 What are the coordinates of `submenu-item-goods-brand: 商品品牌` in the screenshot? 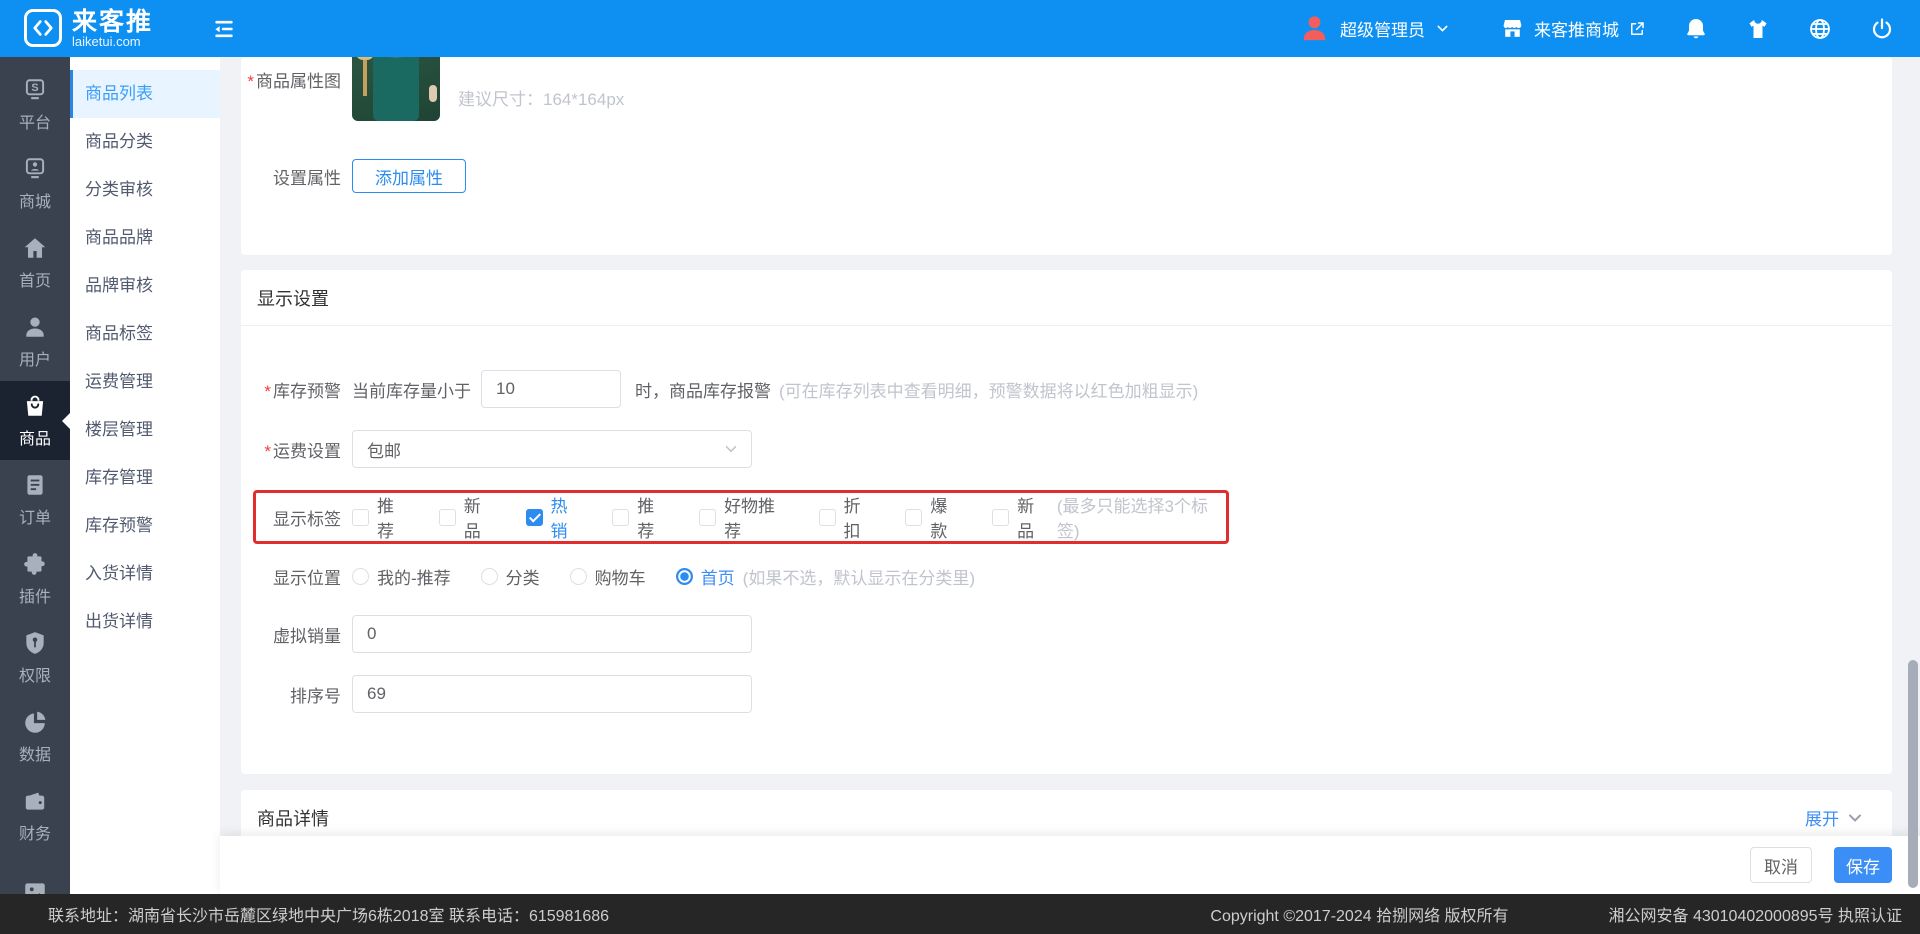 It's located at (145, 238).